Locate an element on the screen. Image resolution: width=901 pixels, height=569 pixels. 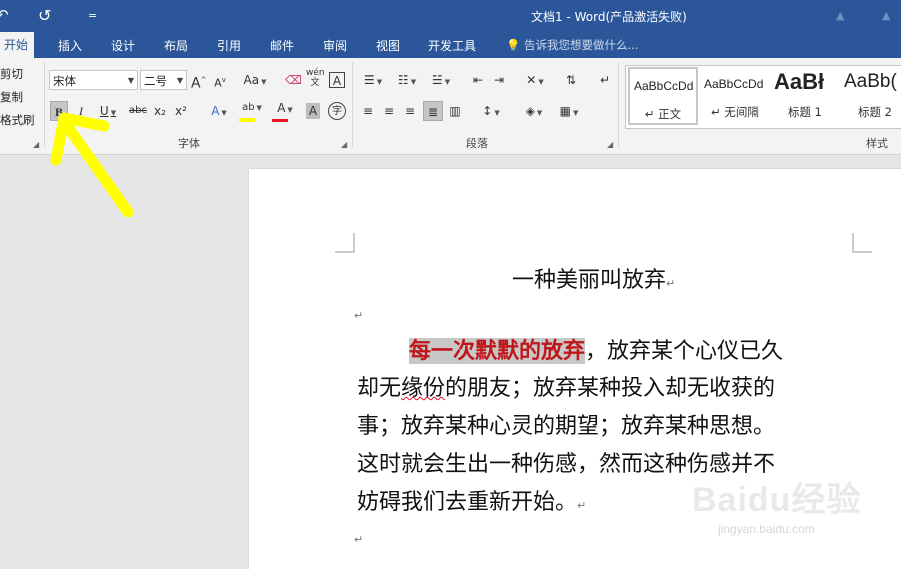
font-group-label: 字体 is located at coordinates (189, 143).